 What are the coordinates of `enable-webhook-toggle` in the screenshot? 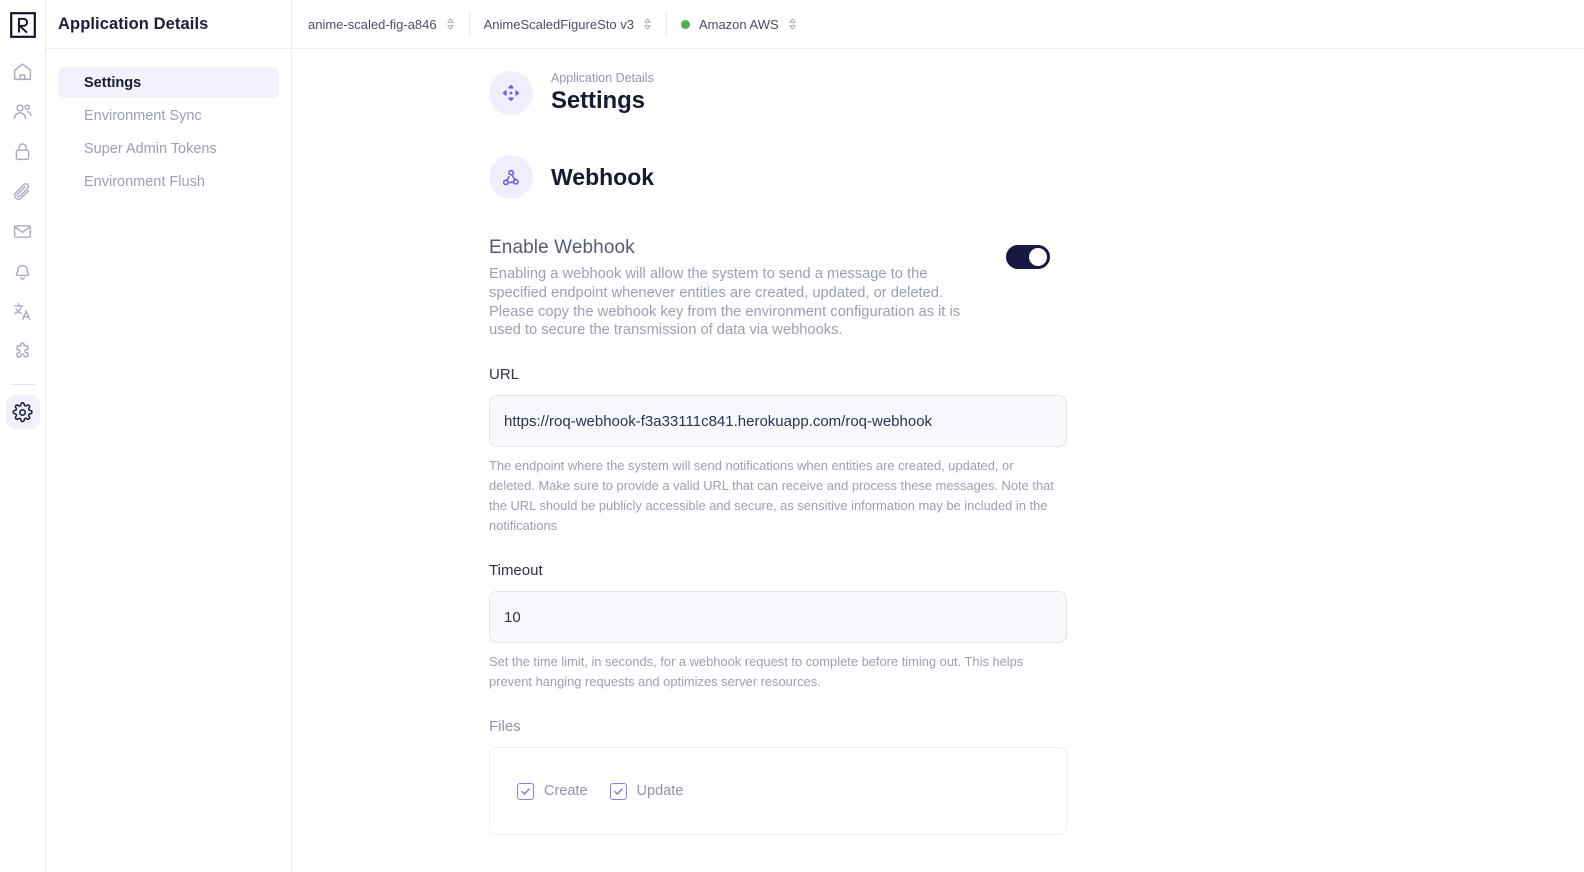 It's located at (1028, 257).